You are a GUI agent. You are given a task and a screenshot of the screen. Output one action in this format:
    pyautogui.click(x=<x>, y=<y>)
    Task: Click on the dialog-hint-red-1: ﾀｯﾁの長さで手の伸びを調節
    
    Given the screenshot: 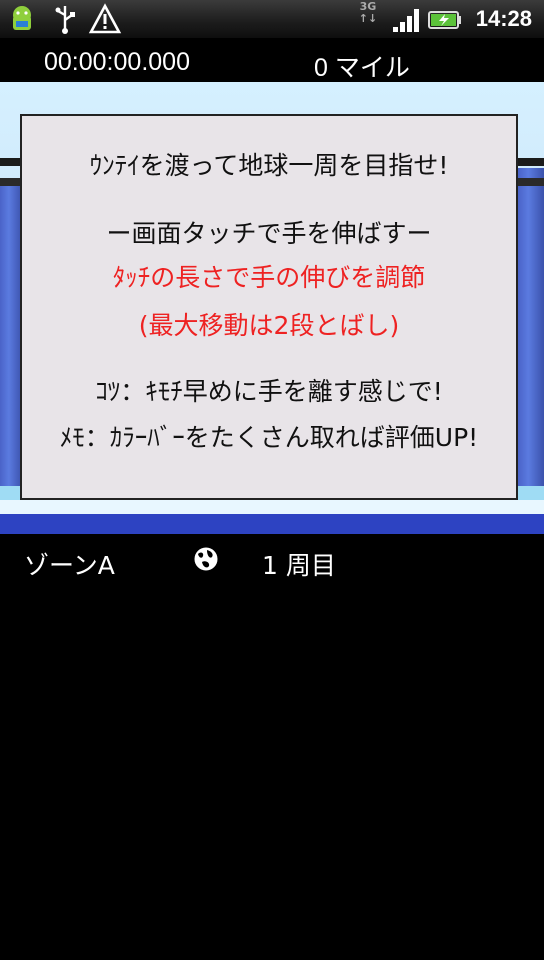 What is the action you would take?
    pyautogui.click(x=269, y=277)
    